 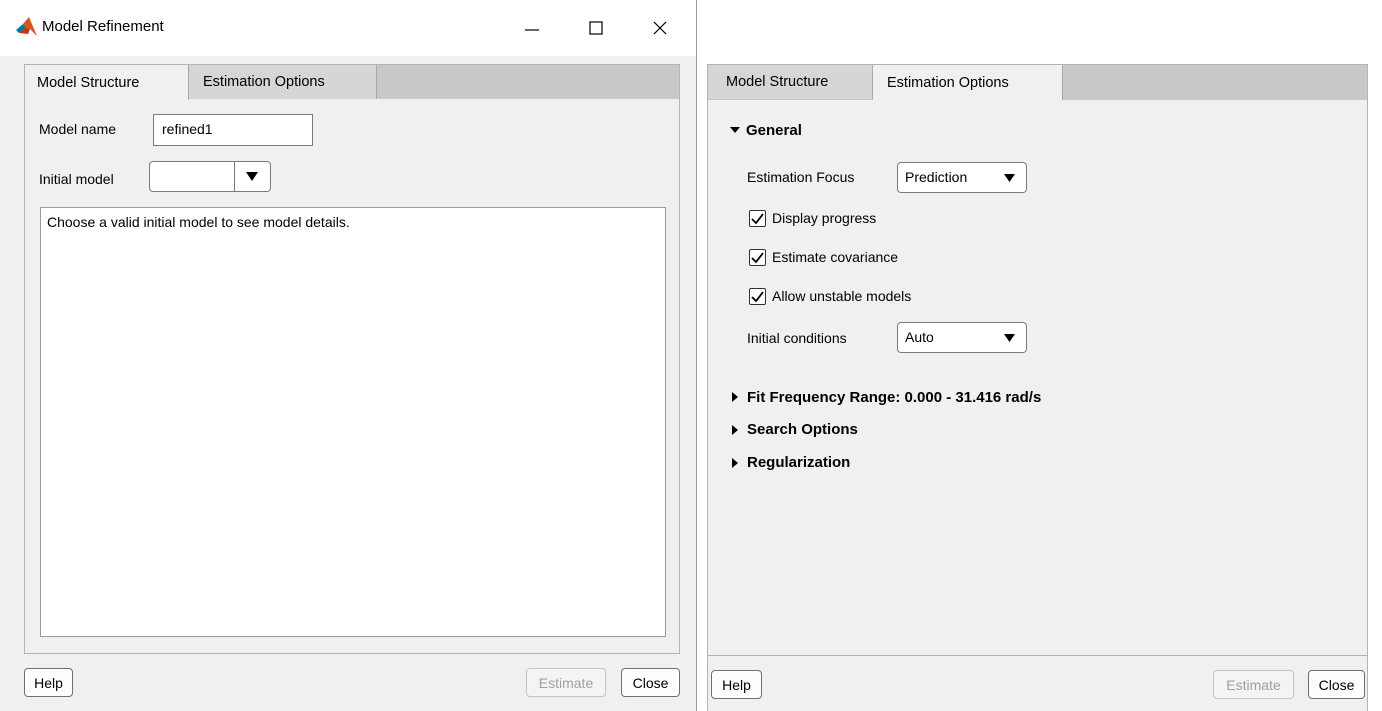 What do you see at coordinates (1037, 655) in the screenshot?
I see `panel-divider` at bounding box center [1037, 655].